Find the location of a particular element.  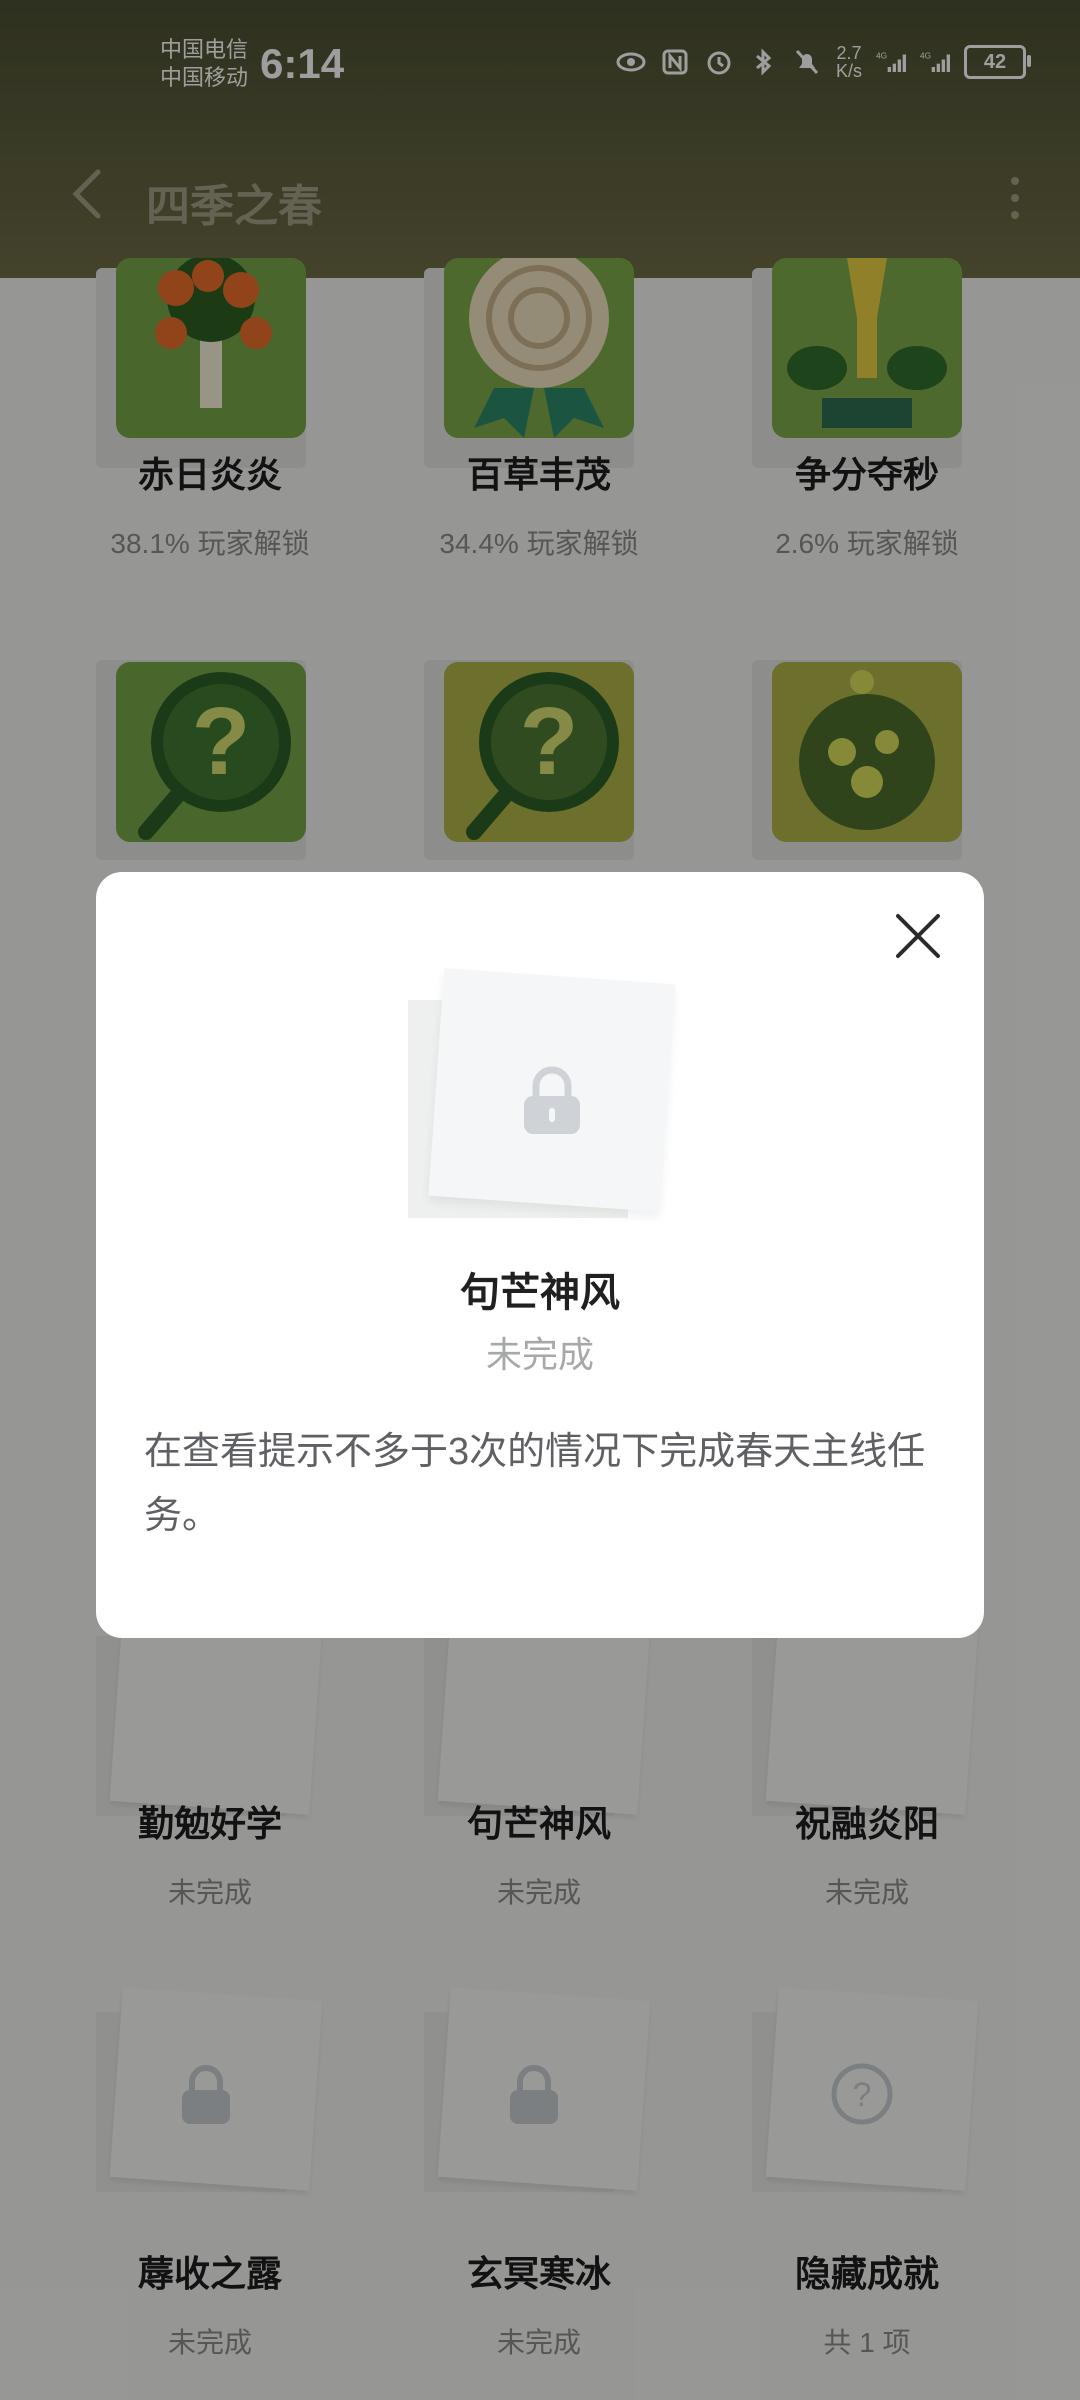

lock-icon is located at coordinates (552, 1100).